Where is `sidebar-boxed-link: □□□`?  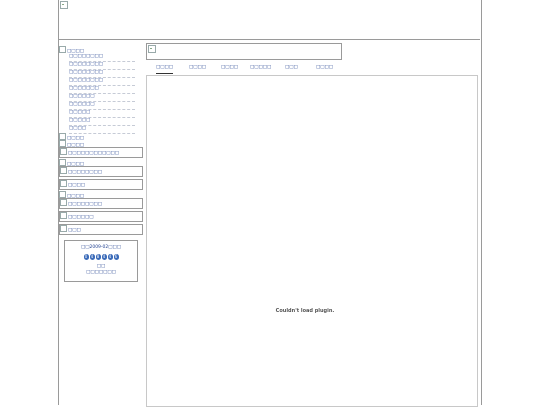 sidebar-boxed-link: □□□ is located at coordinates (101, 229).